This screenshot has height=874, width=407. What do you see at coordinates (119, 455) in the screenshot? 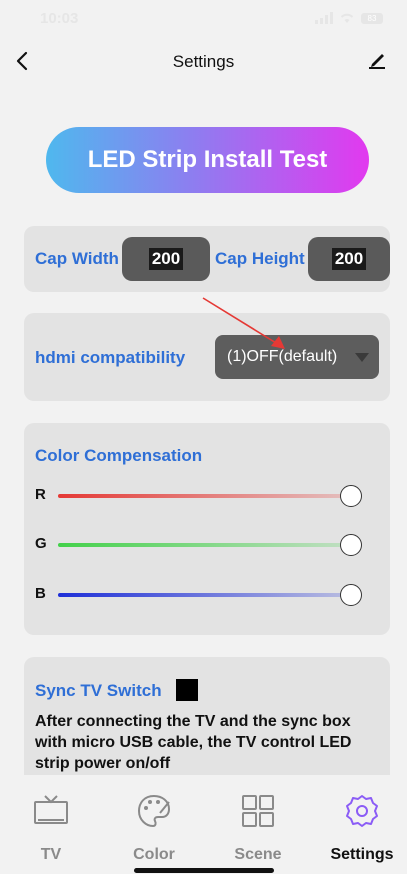
I see `color-compensation-title: Color Compensation` at bounding box center [119, 455].